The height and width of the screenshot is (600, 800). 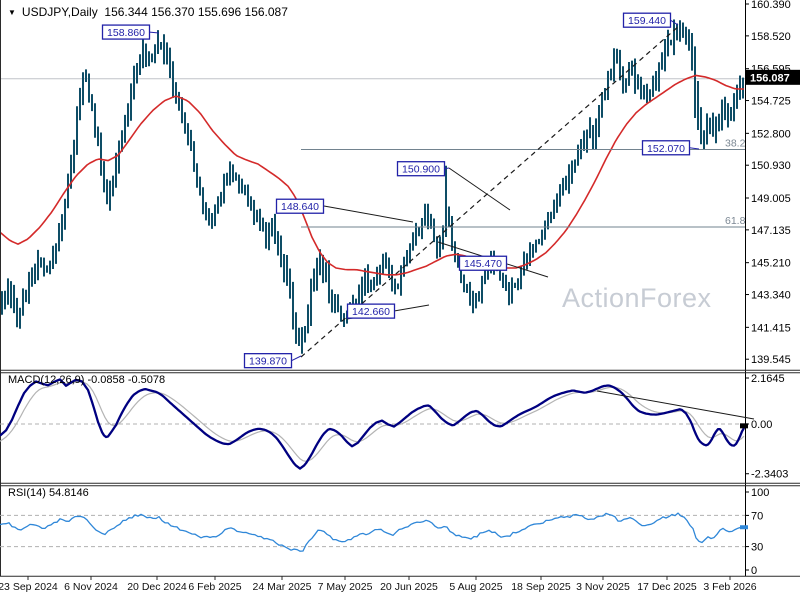 What do you see at coordinates (214, 587) in the screenshot?
I see `date-axis-label: 6 Feb 2025` at bounding box center [214, 587].